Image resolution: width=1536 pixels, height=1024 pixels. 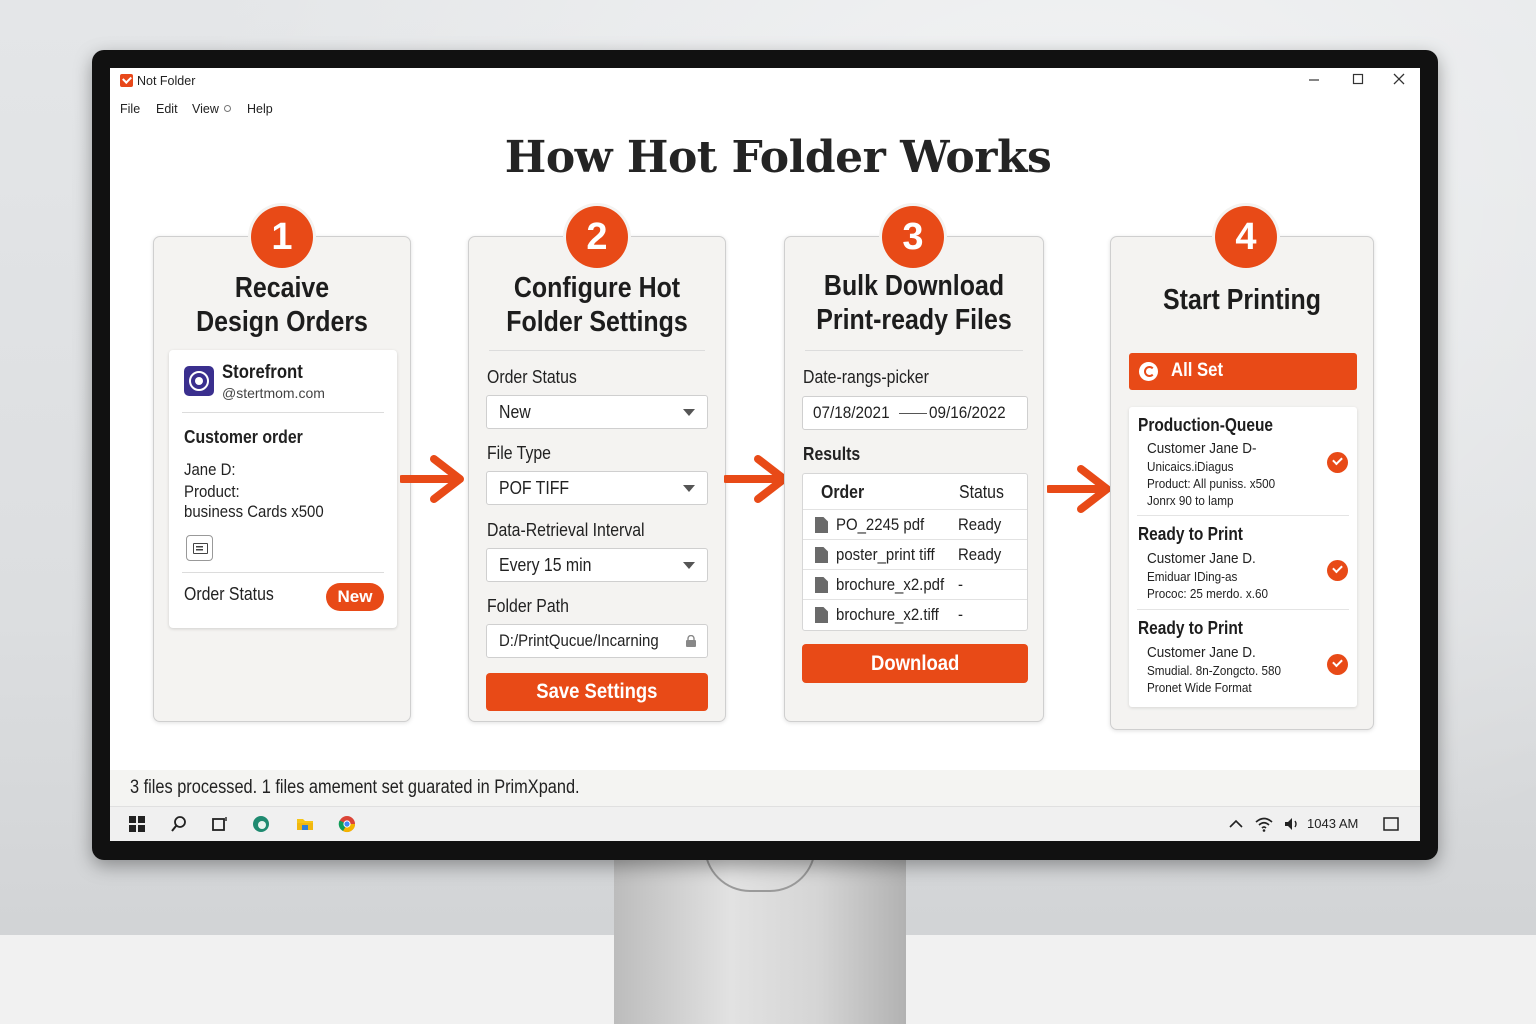 What do you see at coordinates (260, 109) in the screenshot?
I see `menu-help: Help` at bounding box center [260, 109].